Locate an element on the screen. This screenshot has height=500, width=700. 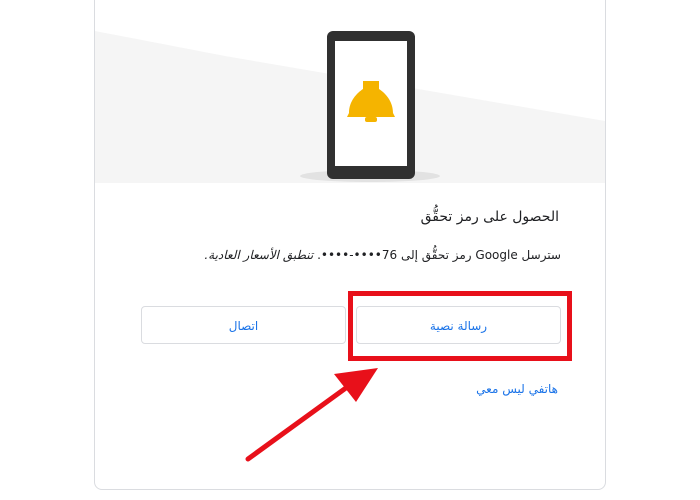
description-rates: تنطبق الأسعار العادية. is located at coordinates (259, 255).